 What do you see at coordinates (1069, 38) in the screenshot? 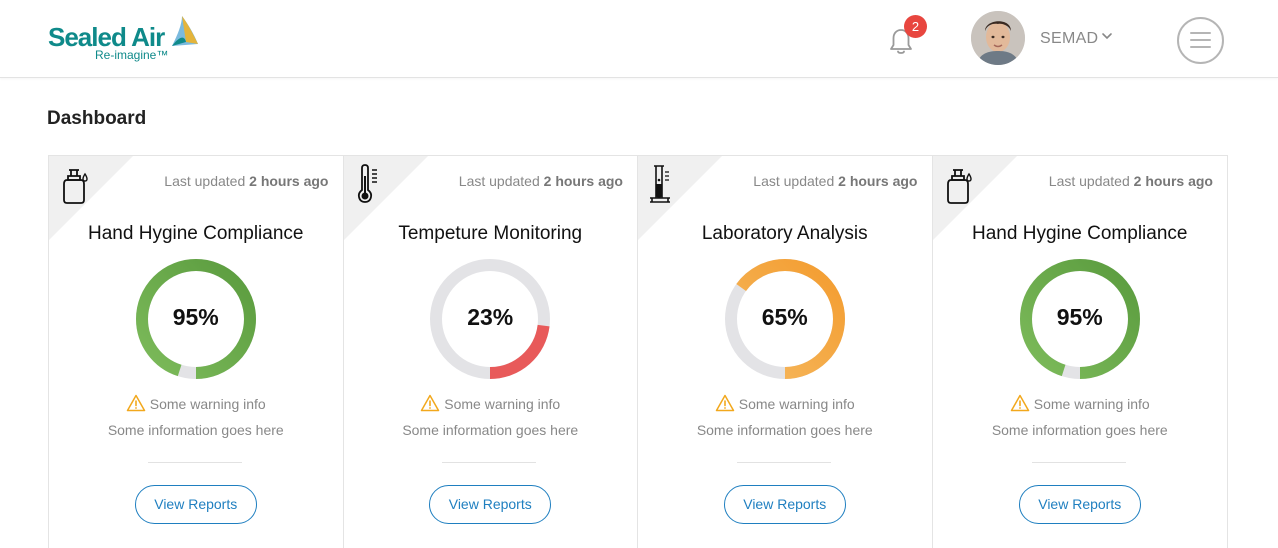
I see `username-label: SEMAD` at bounding box center [1069, 38].